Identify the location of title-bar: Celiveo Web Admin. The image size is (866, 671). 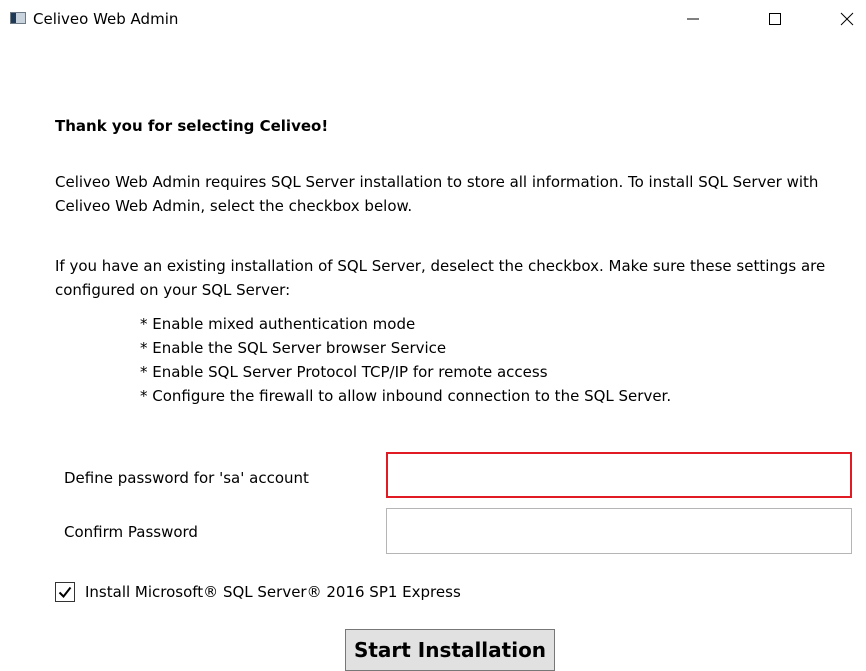
(433, 19).